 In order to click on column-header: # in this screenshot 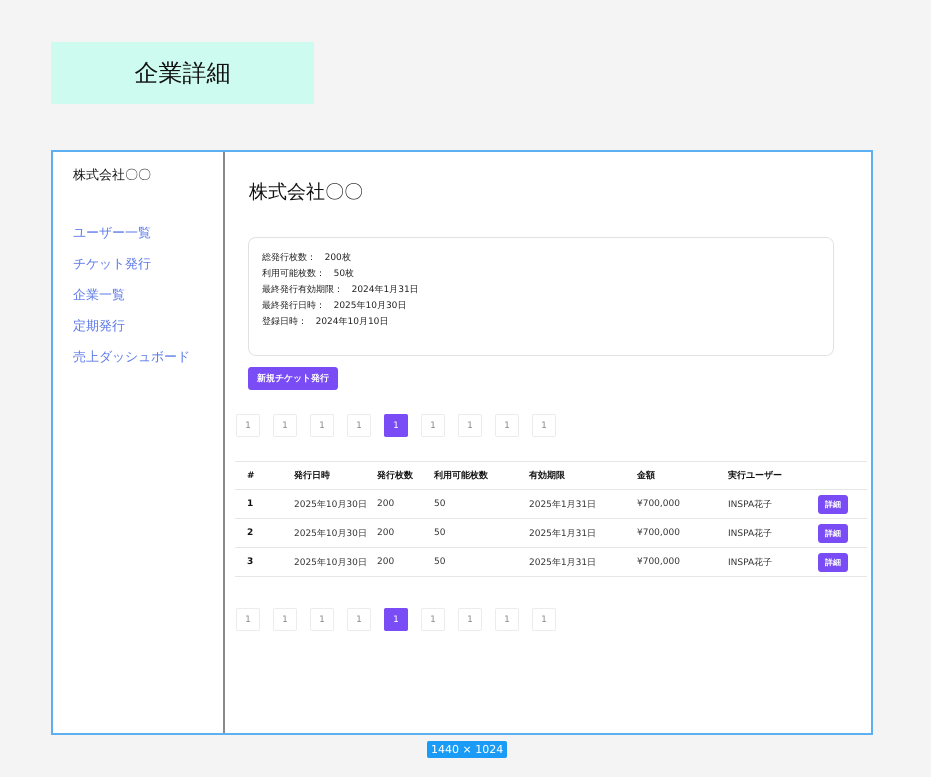, I will do `click(251, 475)`.